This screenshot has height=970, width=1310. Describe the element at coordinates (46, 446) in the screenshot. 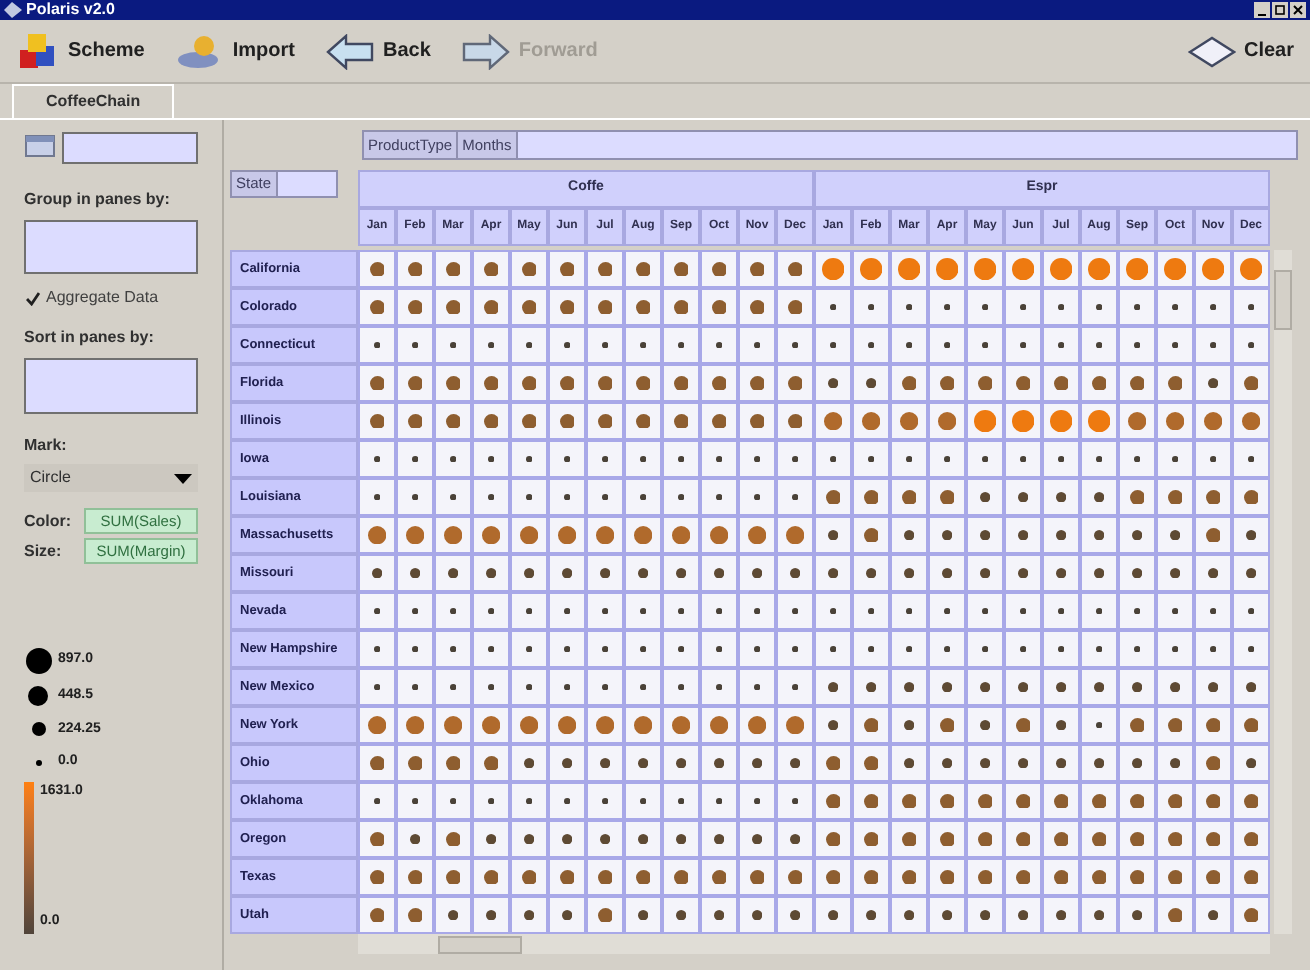

I see `mark-label: Mark:` at that location.